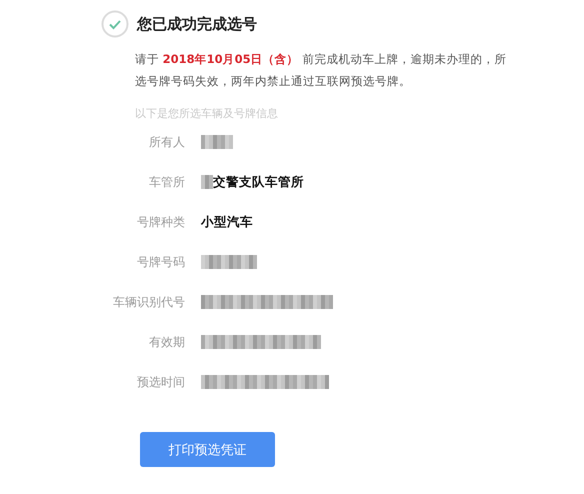  Describe the element at coordinates (160, 262) in the screenshot. I see `field-label: 号牌号码` at that location.